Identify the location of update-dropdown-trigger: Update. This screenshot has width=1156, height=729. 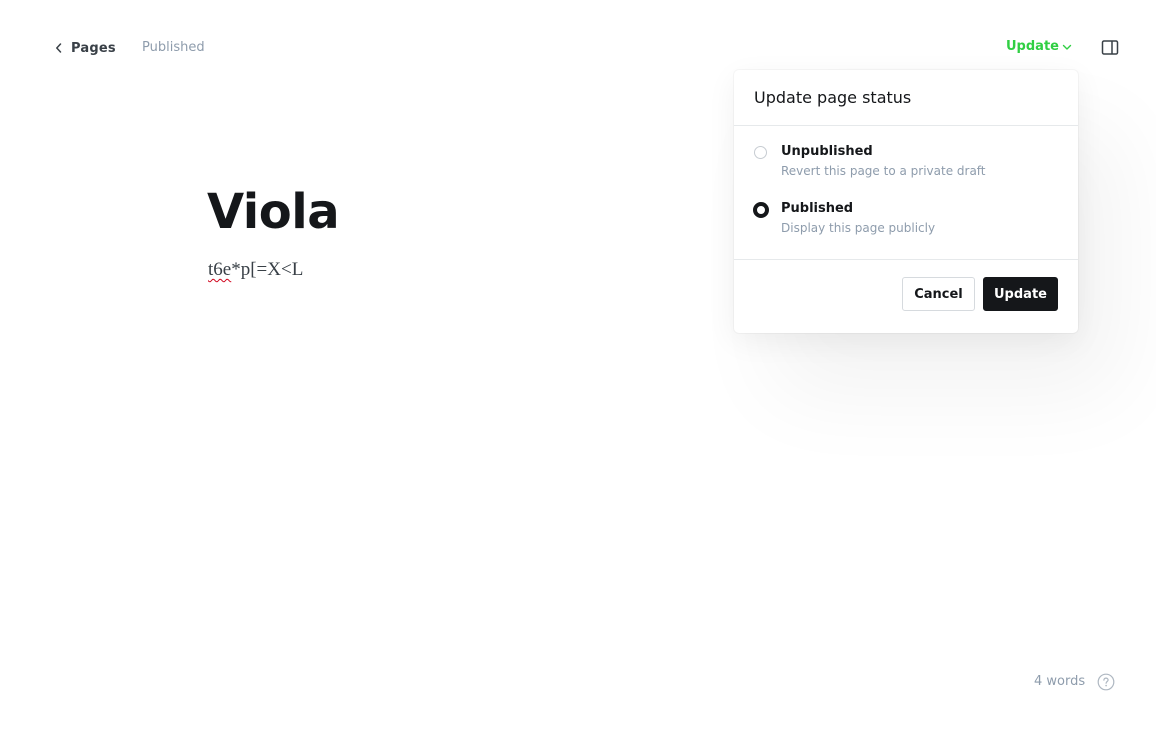
(1039, 46).